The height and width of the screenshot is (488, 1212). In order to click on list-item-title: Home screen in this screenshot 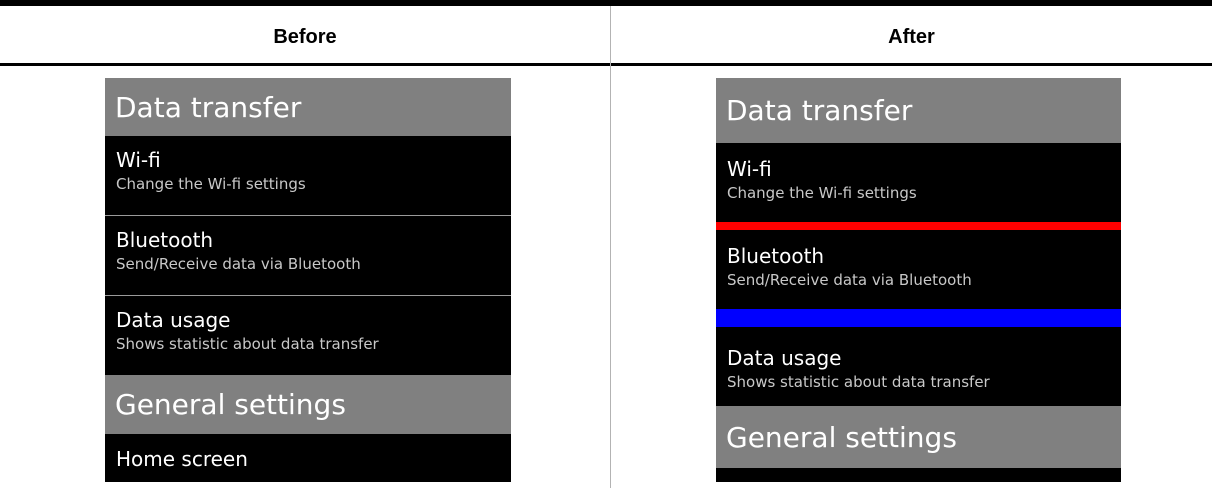, I will do `click(182, 459)`.